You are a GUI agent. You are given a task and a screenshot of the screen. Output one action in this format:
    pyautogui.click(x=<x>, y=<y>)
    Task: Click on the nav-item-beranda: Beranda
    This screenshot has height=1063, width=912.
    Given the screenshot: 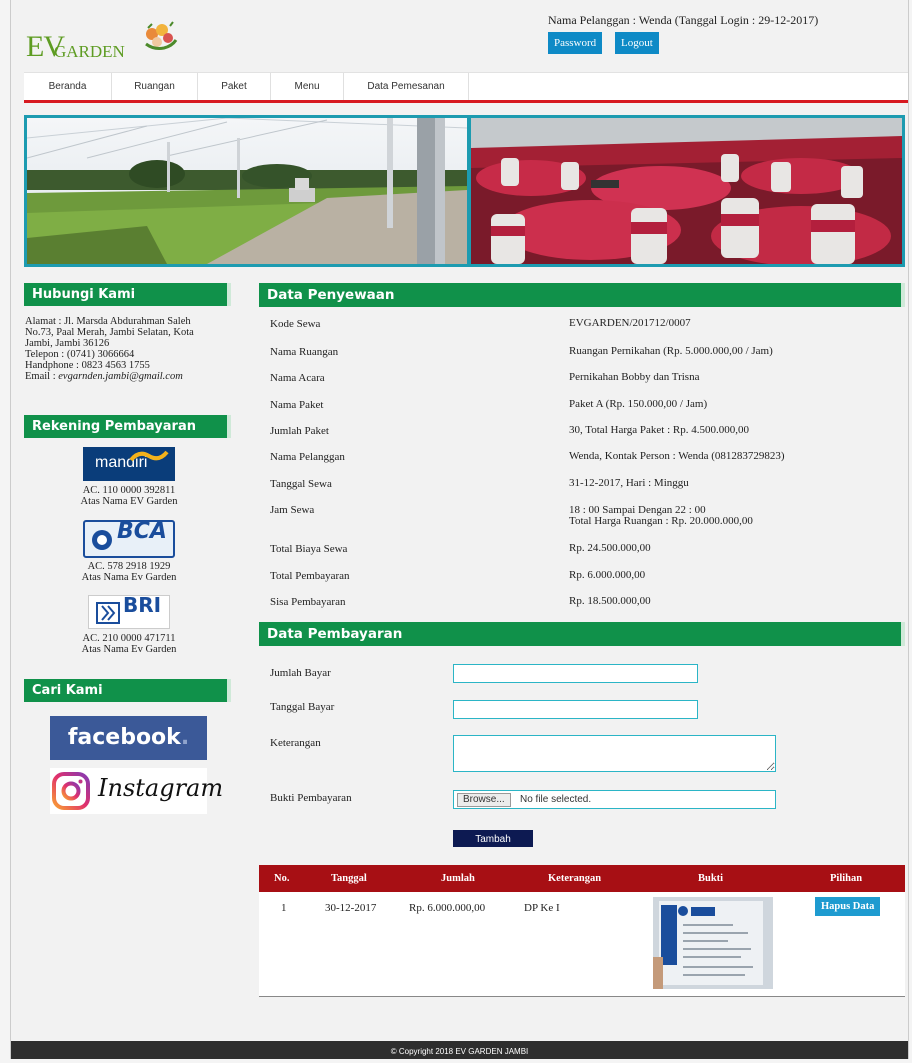 What is the action you would take?
    pyautogui.click(x=68, y=86)
    